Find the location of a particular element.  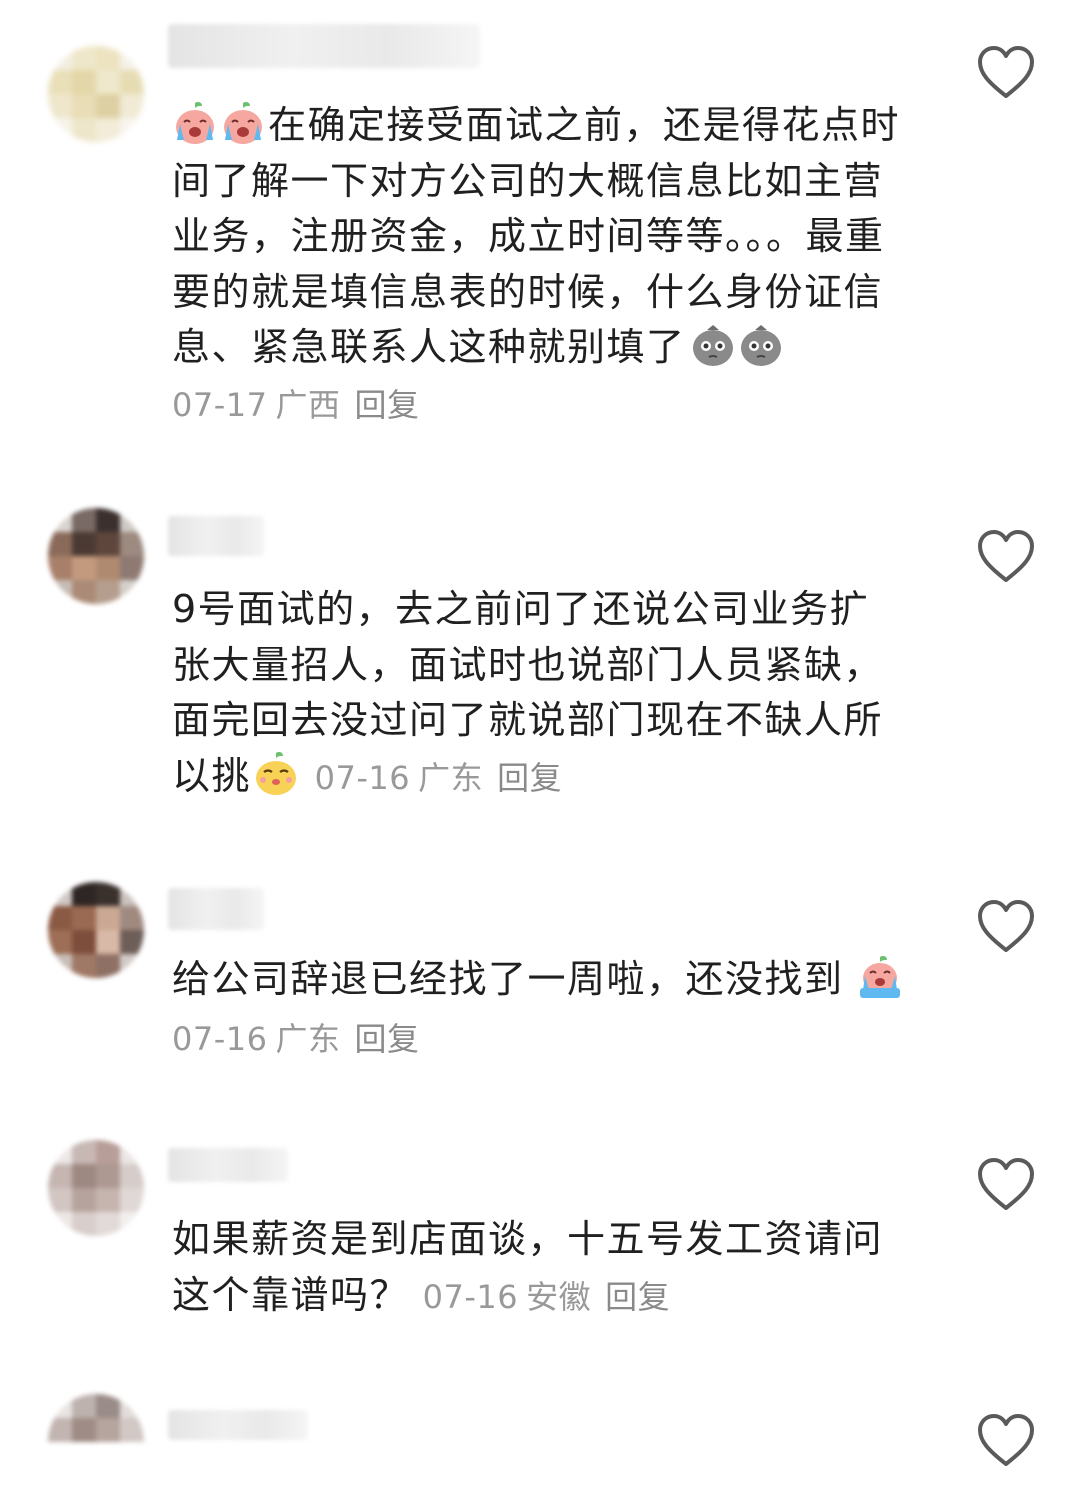

comment-location: 安徽 is located at coordinates (559, 1296).